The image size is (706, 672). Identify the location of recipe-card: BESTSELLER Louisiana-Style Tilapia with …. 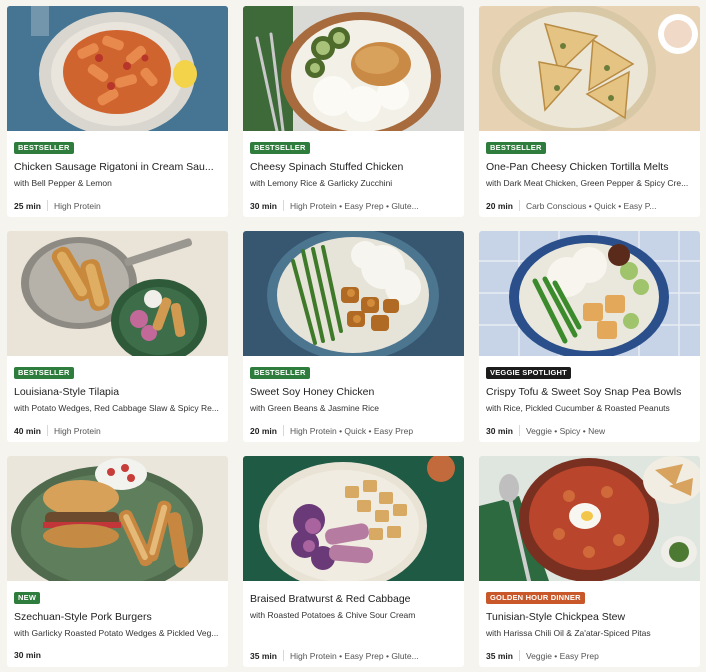
(117, 336).